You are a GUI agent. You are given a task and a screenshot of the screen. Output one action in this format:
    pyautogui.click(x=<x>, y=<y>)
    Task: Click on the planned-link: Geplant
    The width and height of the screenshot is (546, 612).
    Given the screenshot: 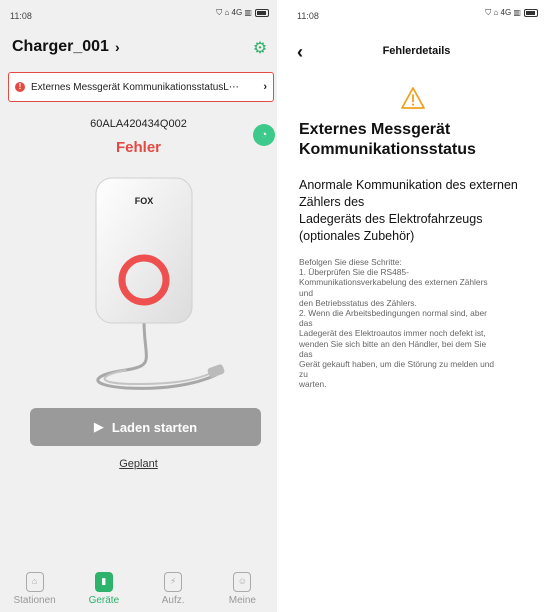 What is the action you would take?
    pyautogui.click(x=138, y=464)
    